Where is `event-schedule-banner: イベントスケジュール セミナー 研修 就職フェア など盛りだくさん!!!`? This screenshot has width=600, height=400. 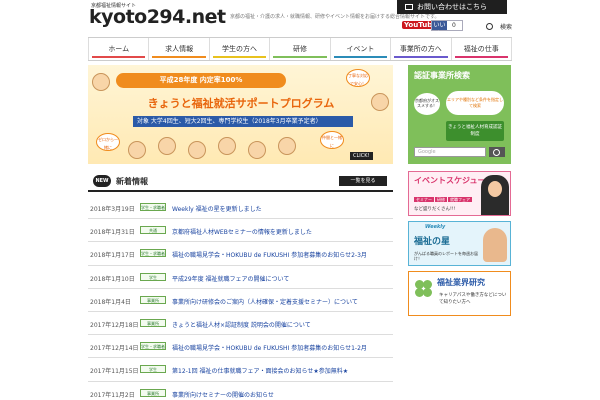
event-schedule-banner: イベントスケジュール セミナー 研修 就職フェア など盛りだくさん!!! is located at coordinates (459, 193).